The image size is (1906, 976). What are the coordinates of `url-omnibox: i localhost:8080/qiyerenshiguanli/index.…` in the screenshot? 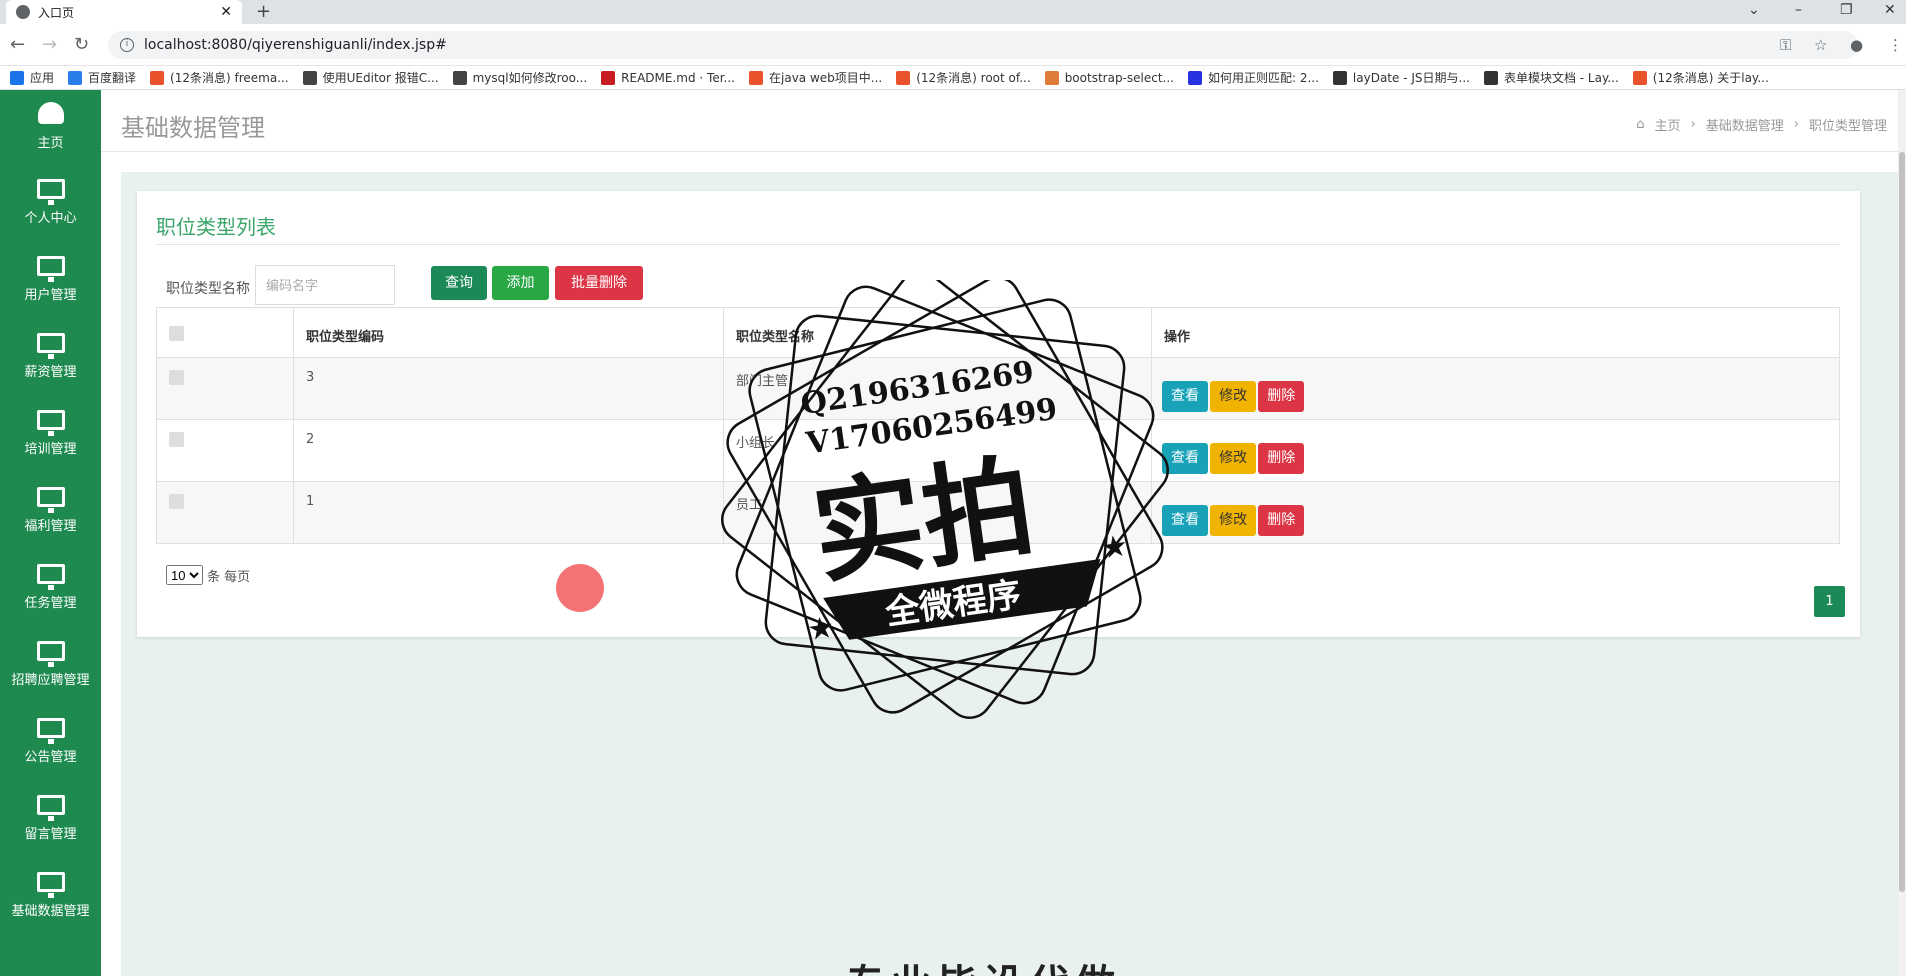 It's located at (983, 45).